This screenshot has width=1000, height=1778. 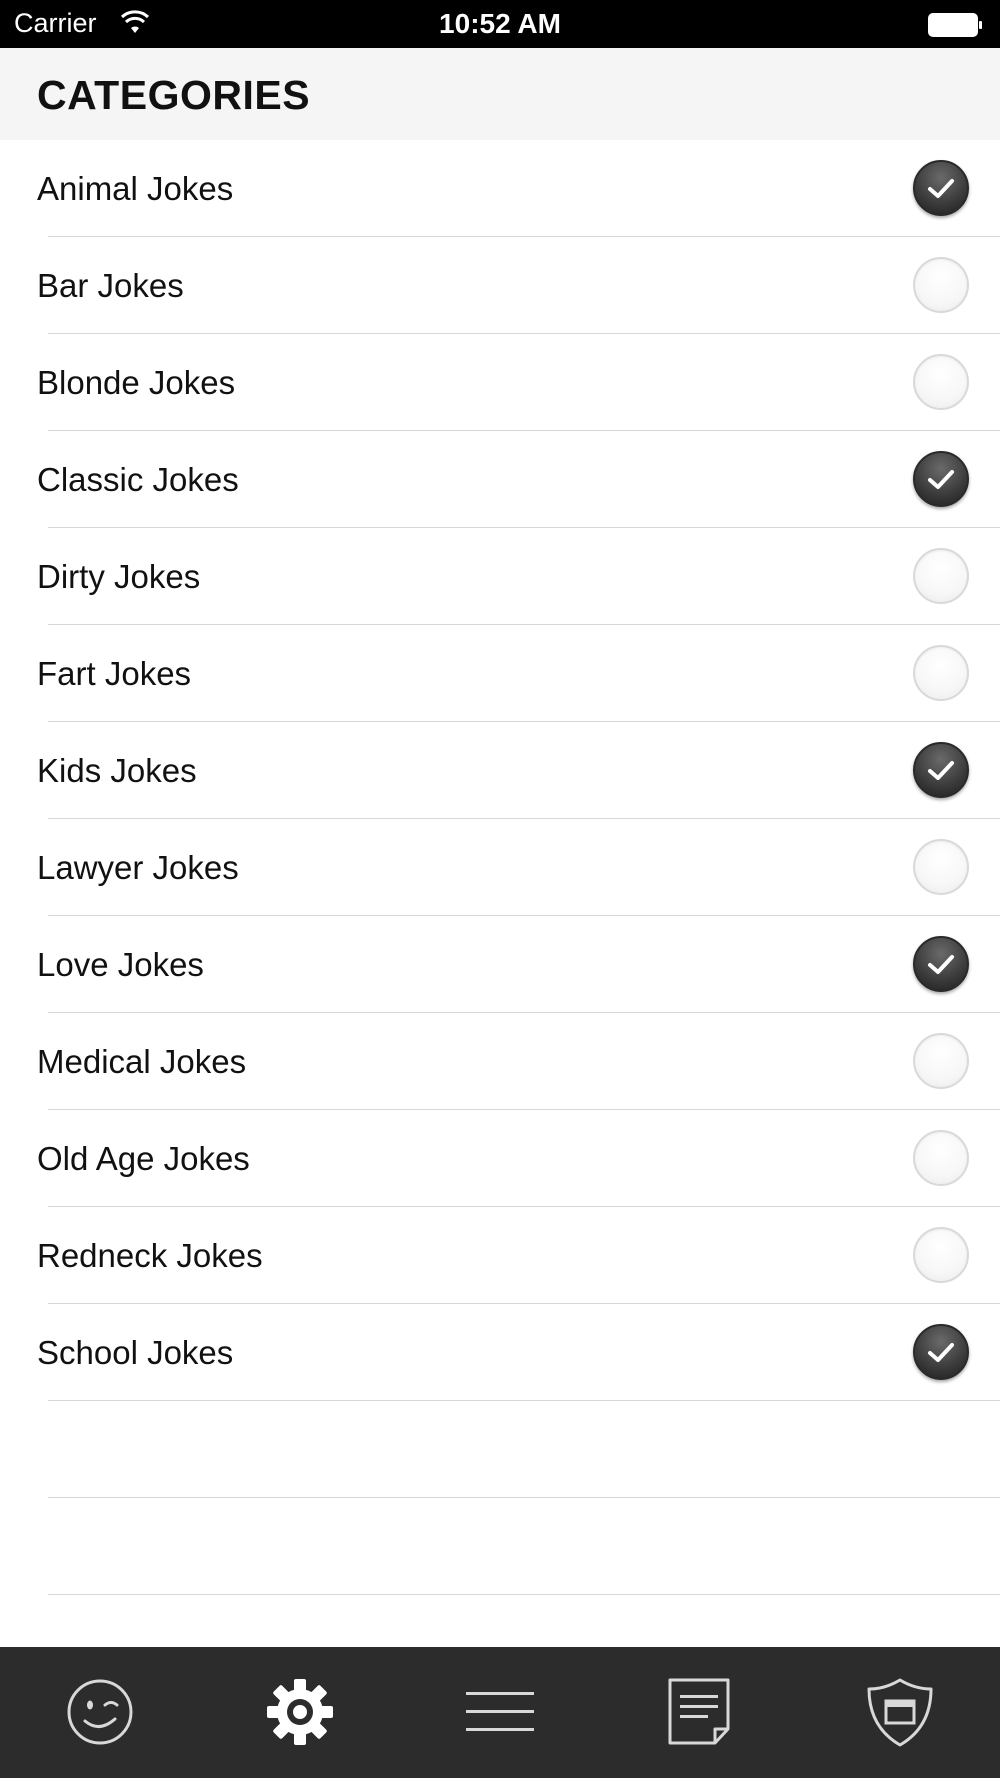 I want to click on category-label: Redneck Jokes, so click(x=150, y=1255).